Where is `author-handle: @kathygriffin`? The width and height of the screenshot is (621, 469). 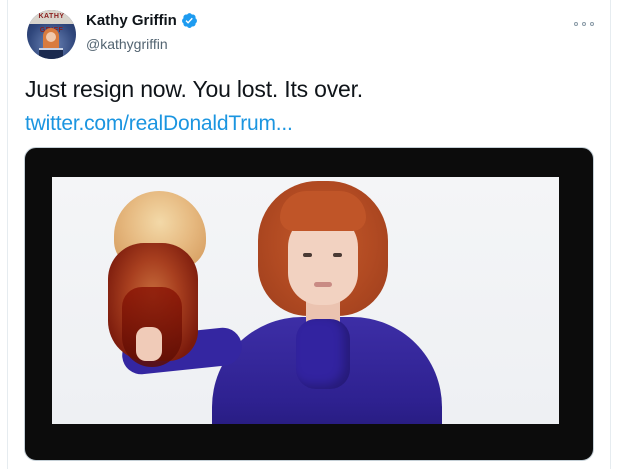
author-handle: @kathygriffin is located at coordinates (127, 44).